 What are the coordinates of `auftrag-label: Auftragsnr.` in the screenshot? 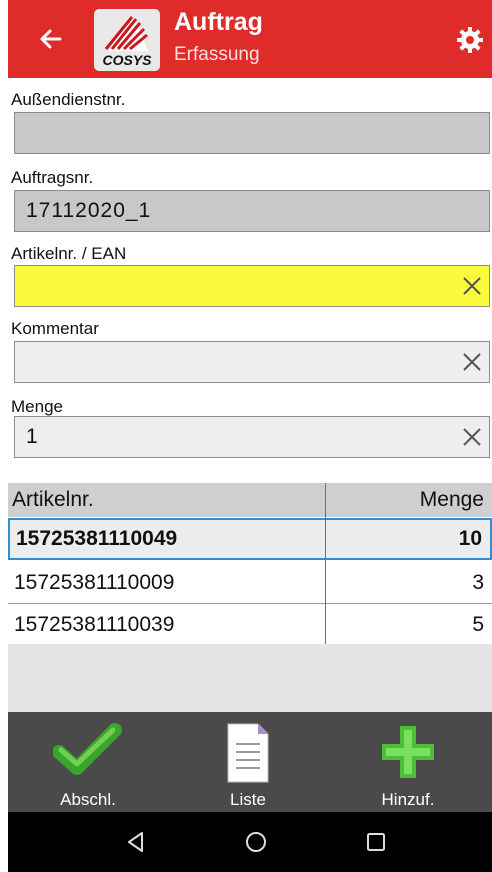 It's located at (52, 177).